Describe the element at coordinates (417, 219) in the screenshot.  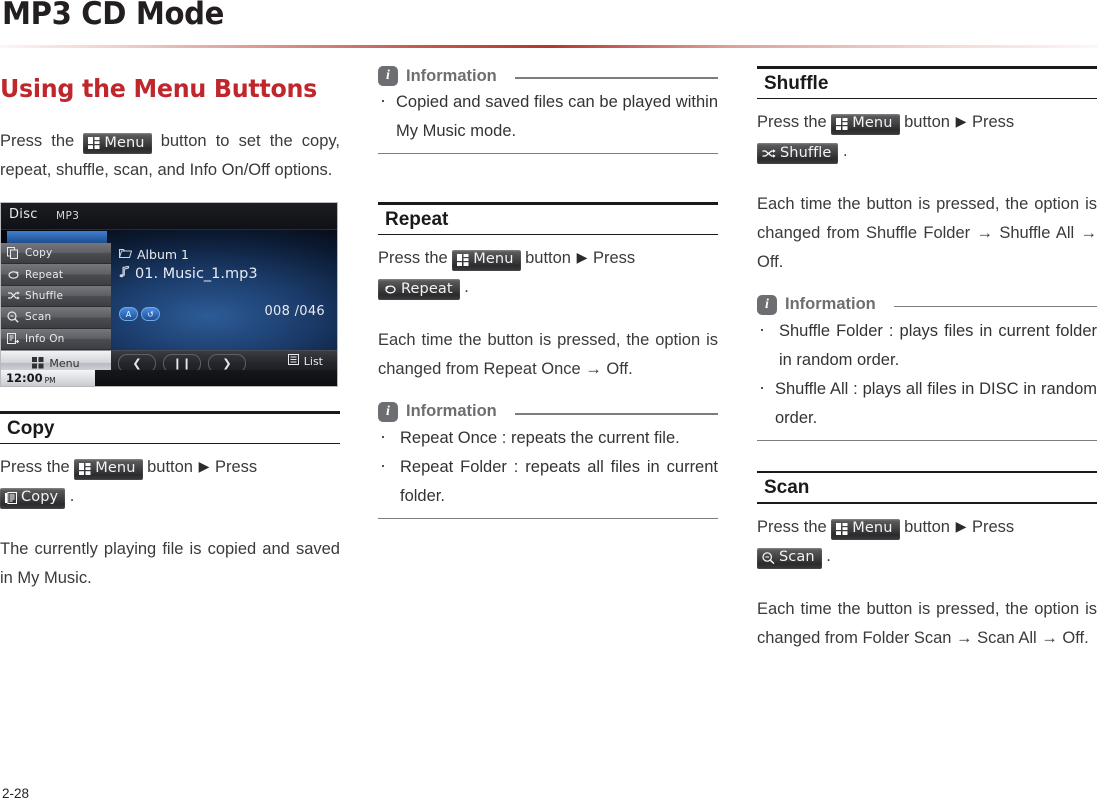
I see `section-heading-label: Repeat` at that location.